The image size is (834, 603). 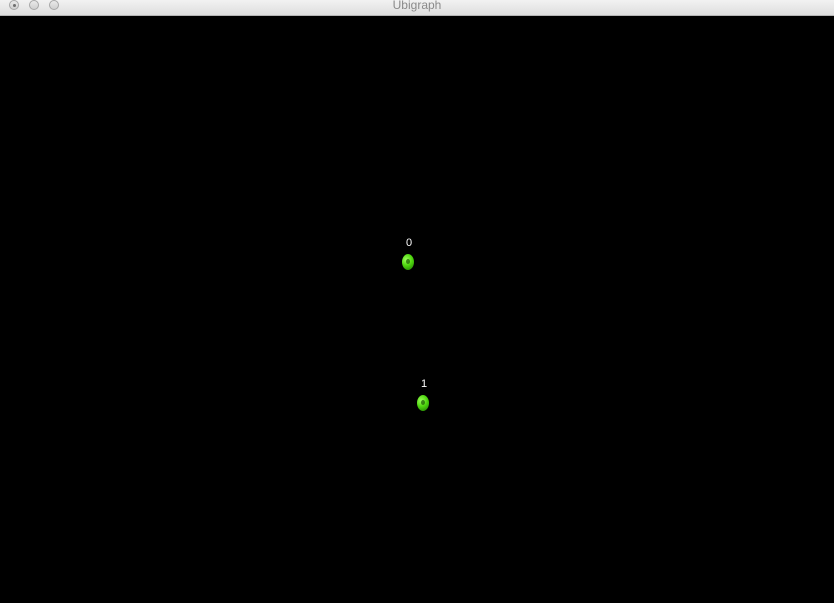 I want to click on title-bar: Ubigraph, so click(x=417, y=8).